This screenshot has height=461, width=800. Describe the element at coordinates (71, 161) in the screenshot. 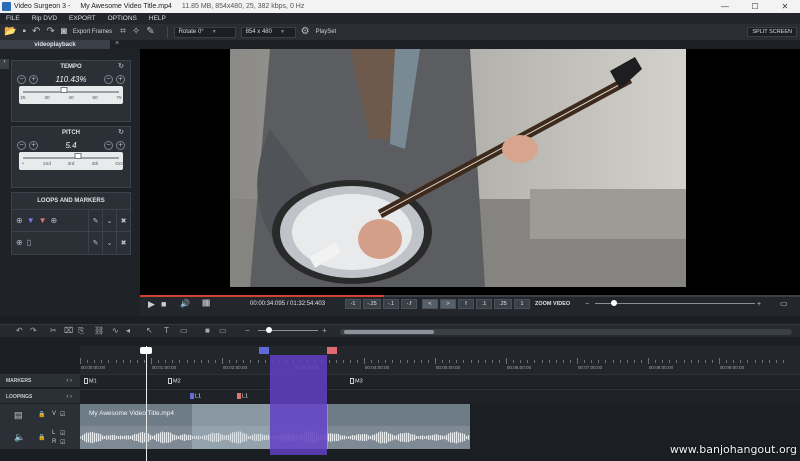

I see `pitch-slider: +2nd 3rd 4th Oct` at that location.